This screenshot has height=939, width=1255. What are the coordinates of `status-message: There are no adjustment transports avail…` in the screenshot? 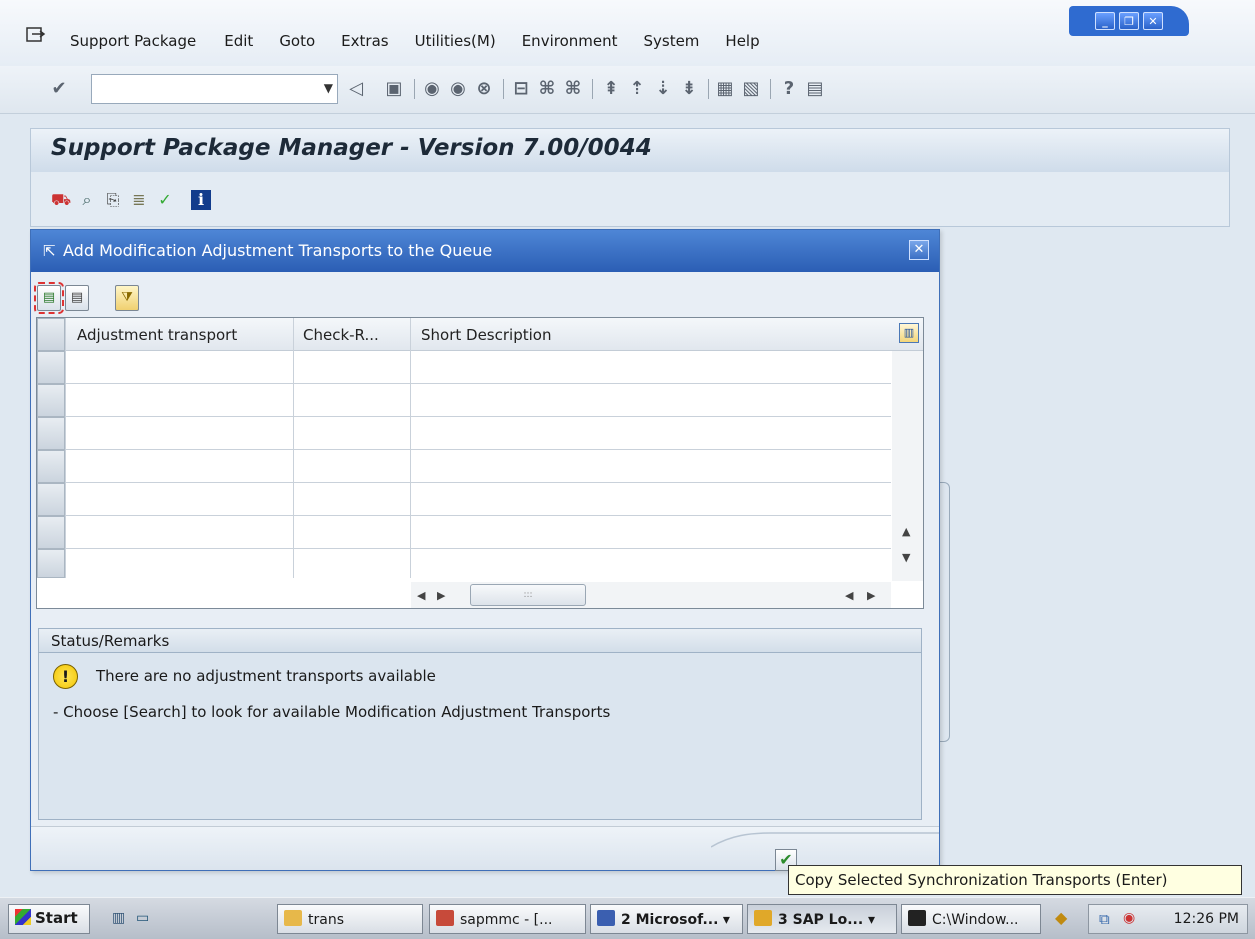 It's located at (266, 676).